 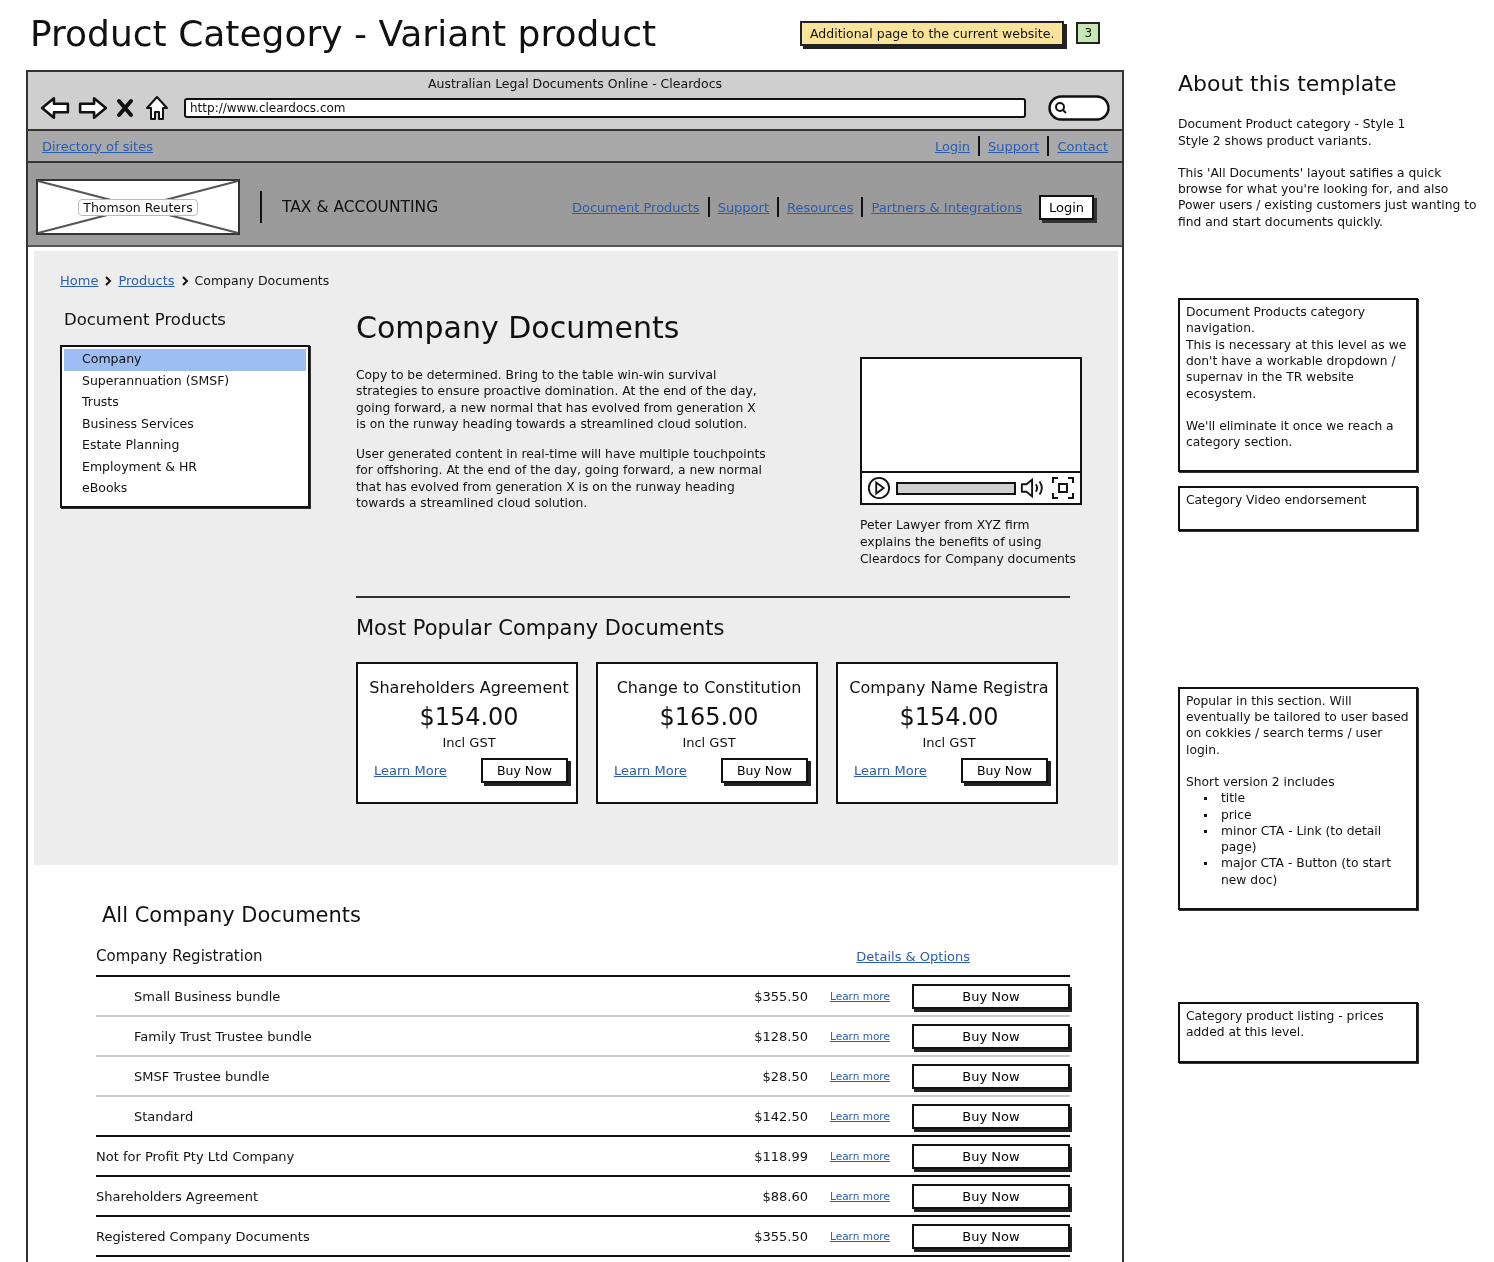 I want to click on category-item: Estate Planning, so click(x=185, y=446).